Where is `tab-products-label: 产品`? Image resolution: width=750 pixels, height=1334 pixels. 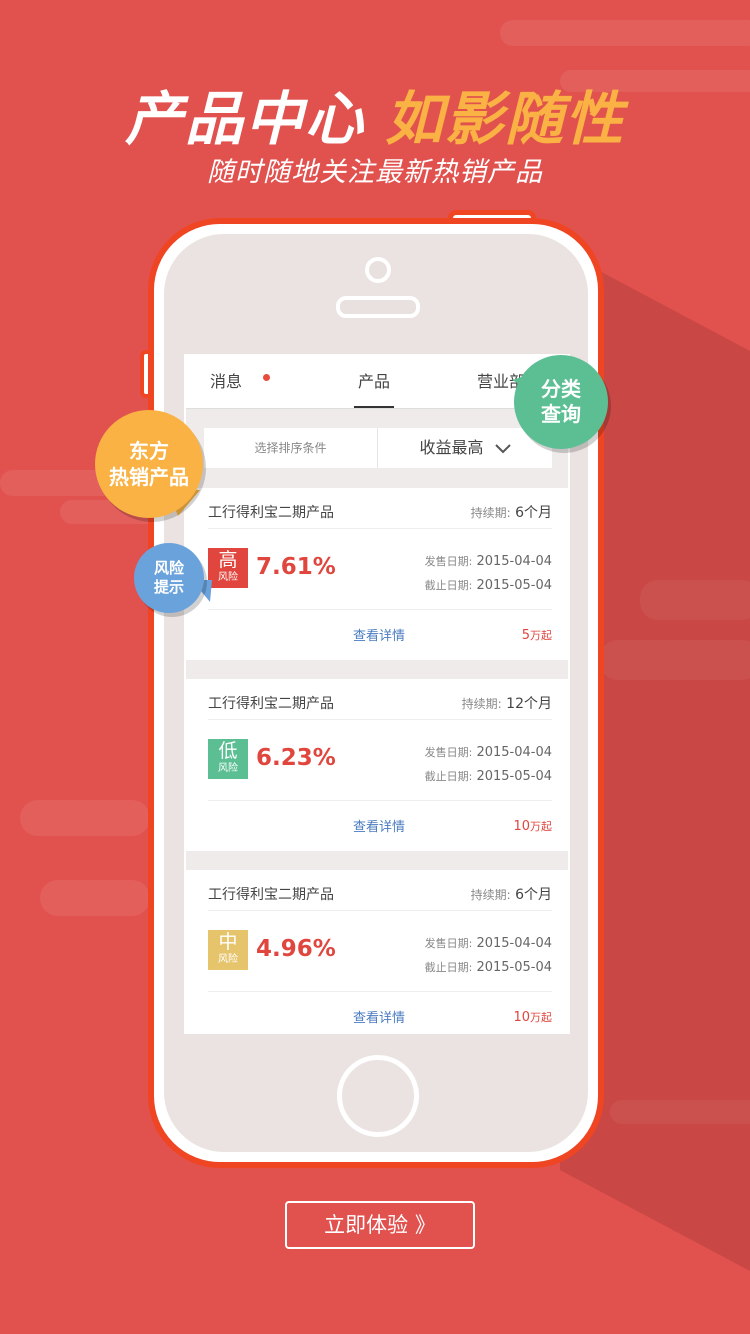 tab-products-label: 产品 is located at coordinates (373, 381).